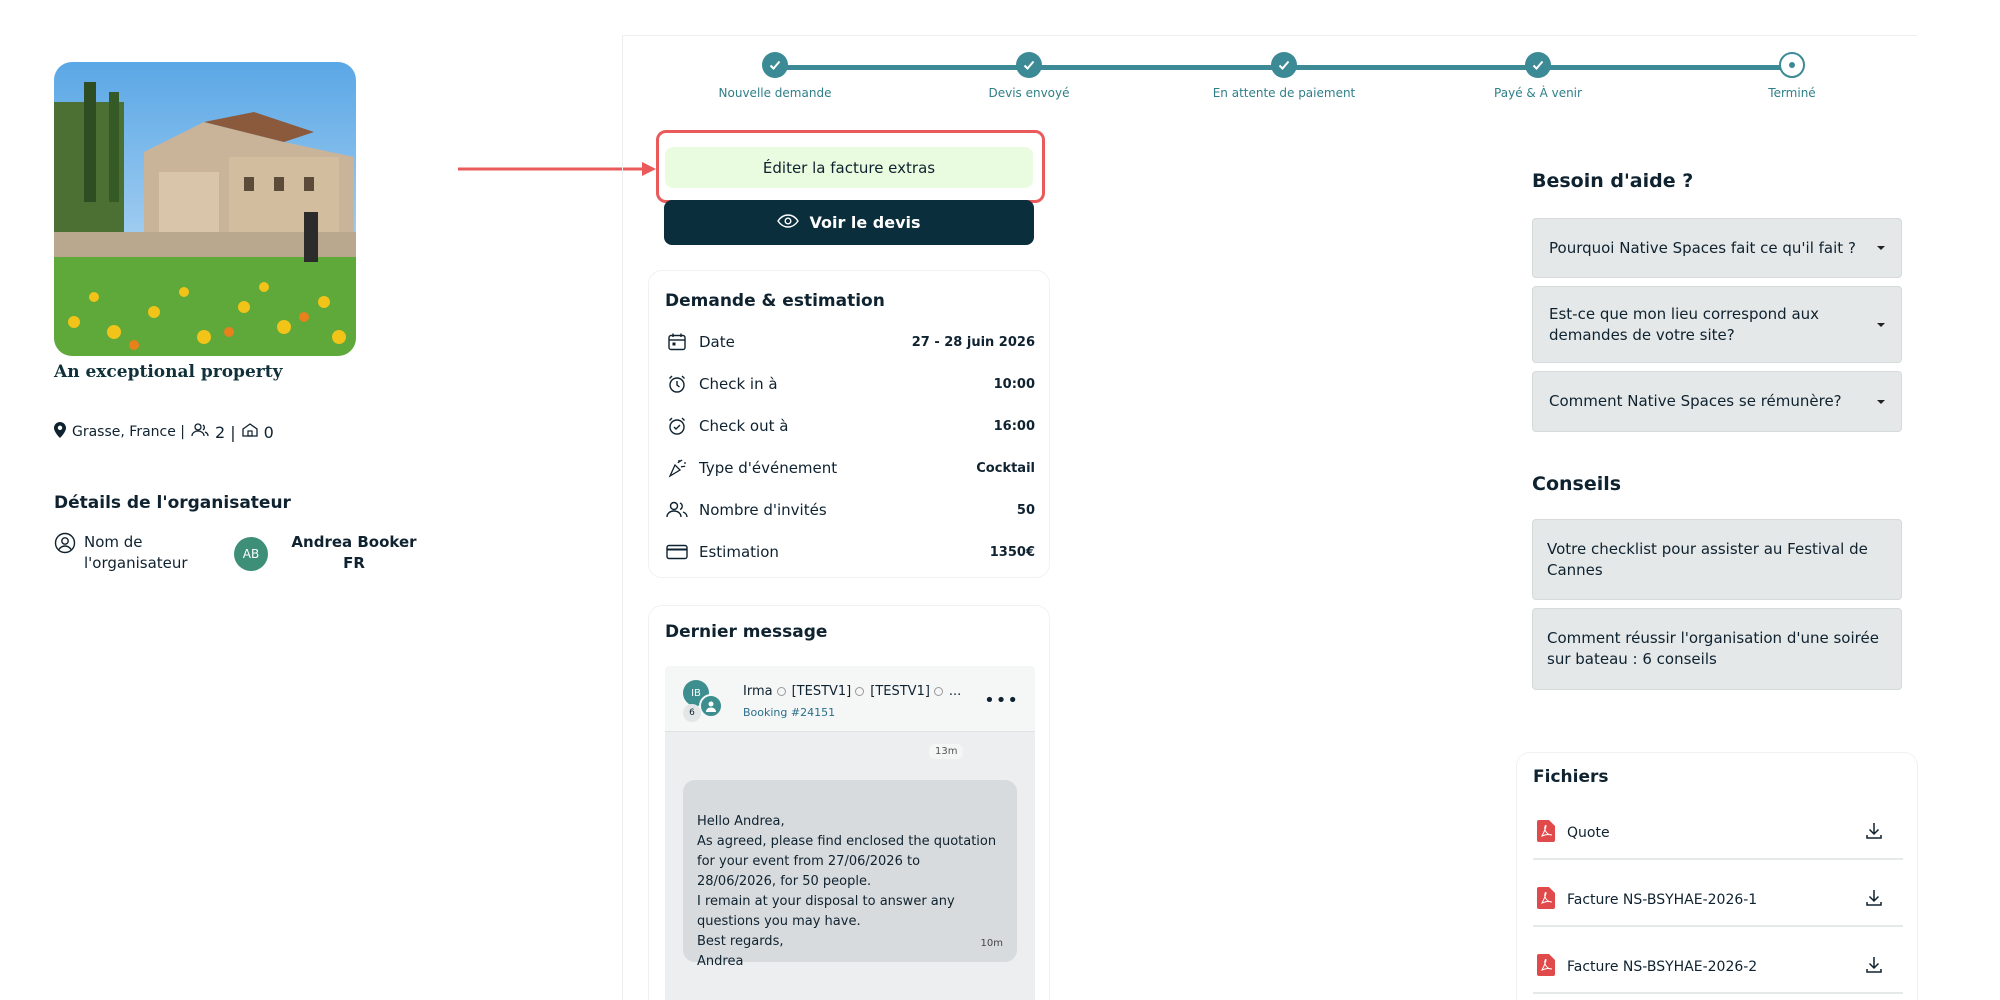 The width and height of the screenshot is (2000, 1000). What do you see at coordinates (991, 943) in the screenshot?
I see `message-time: 10m` at bounding box center [991, 943].